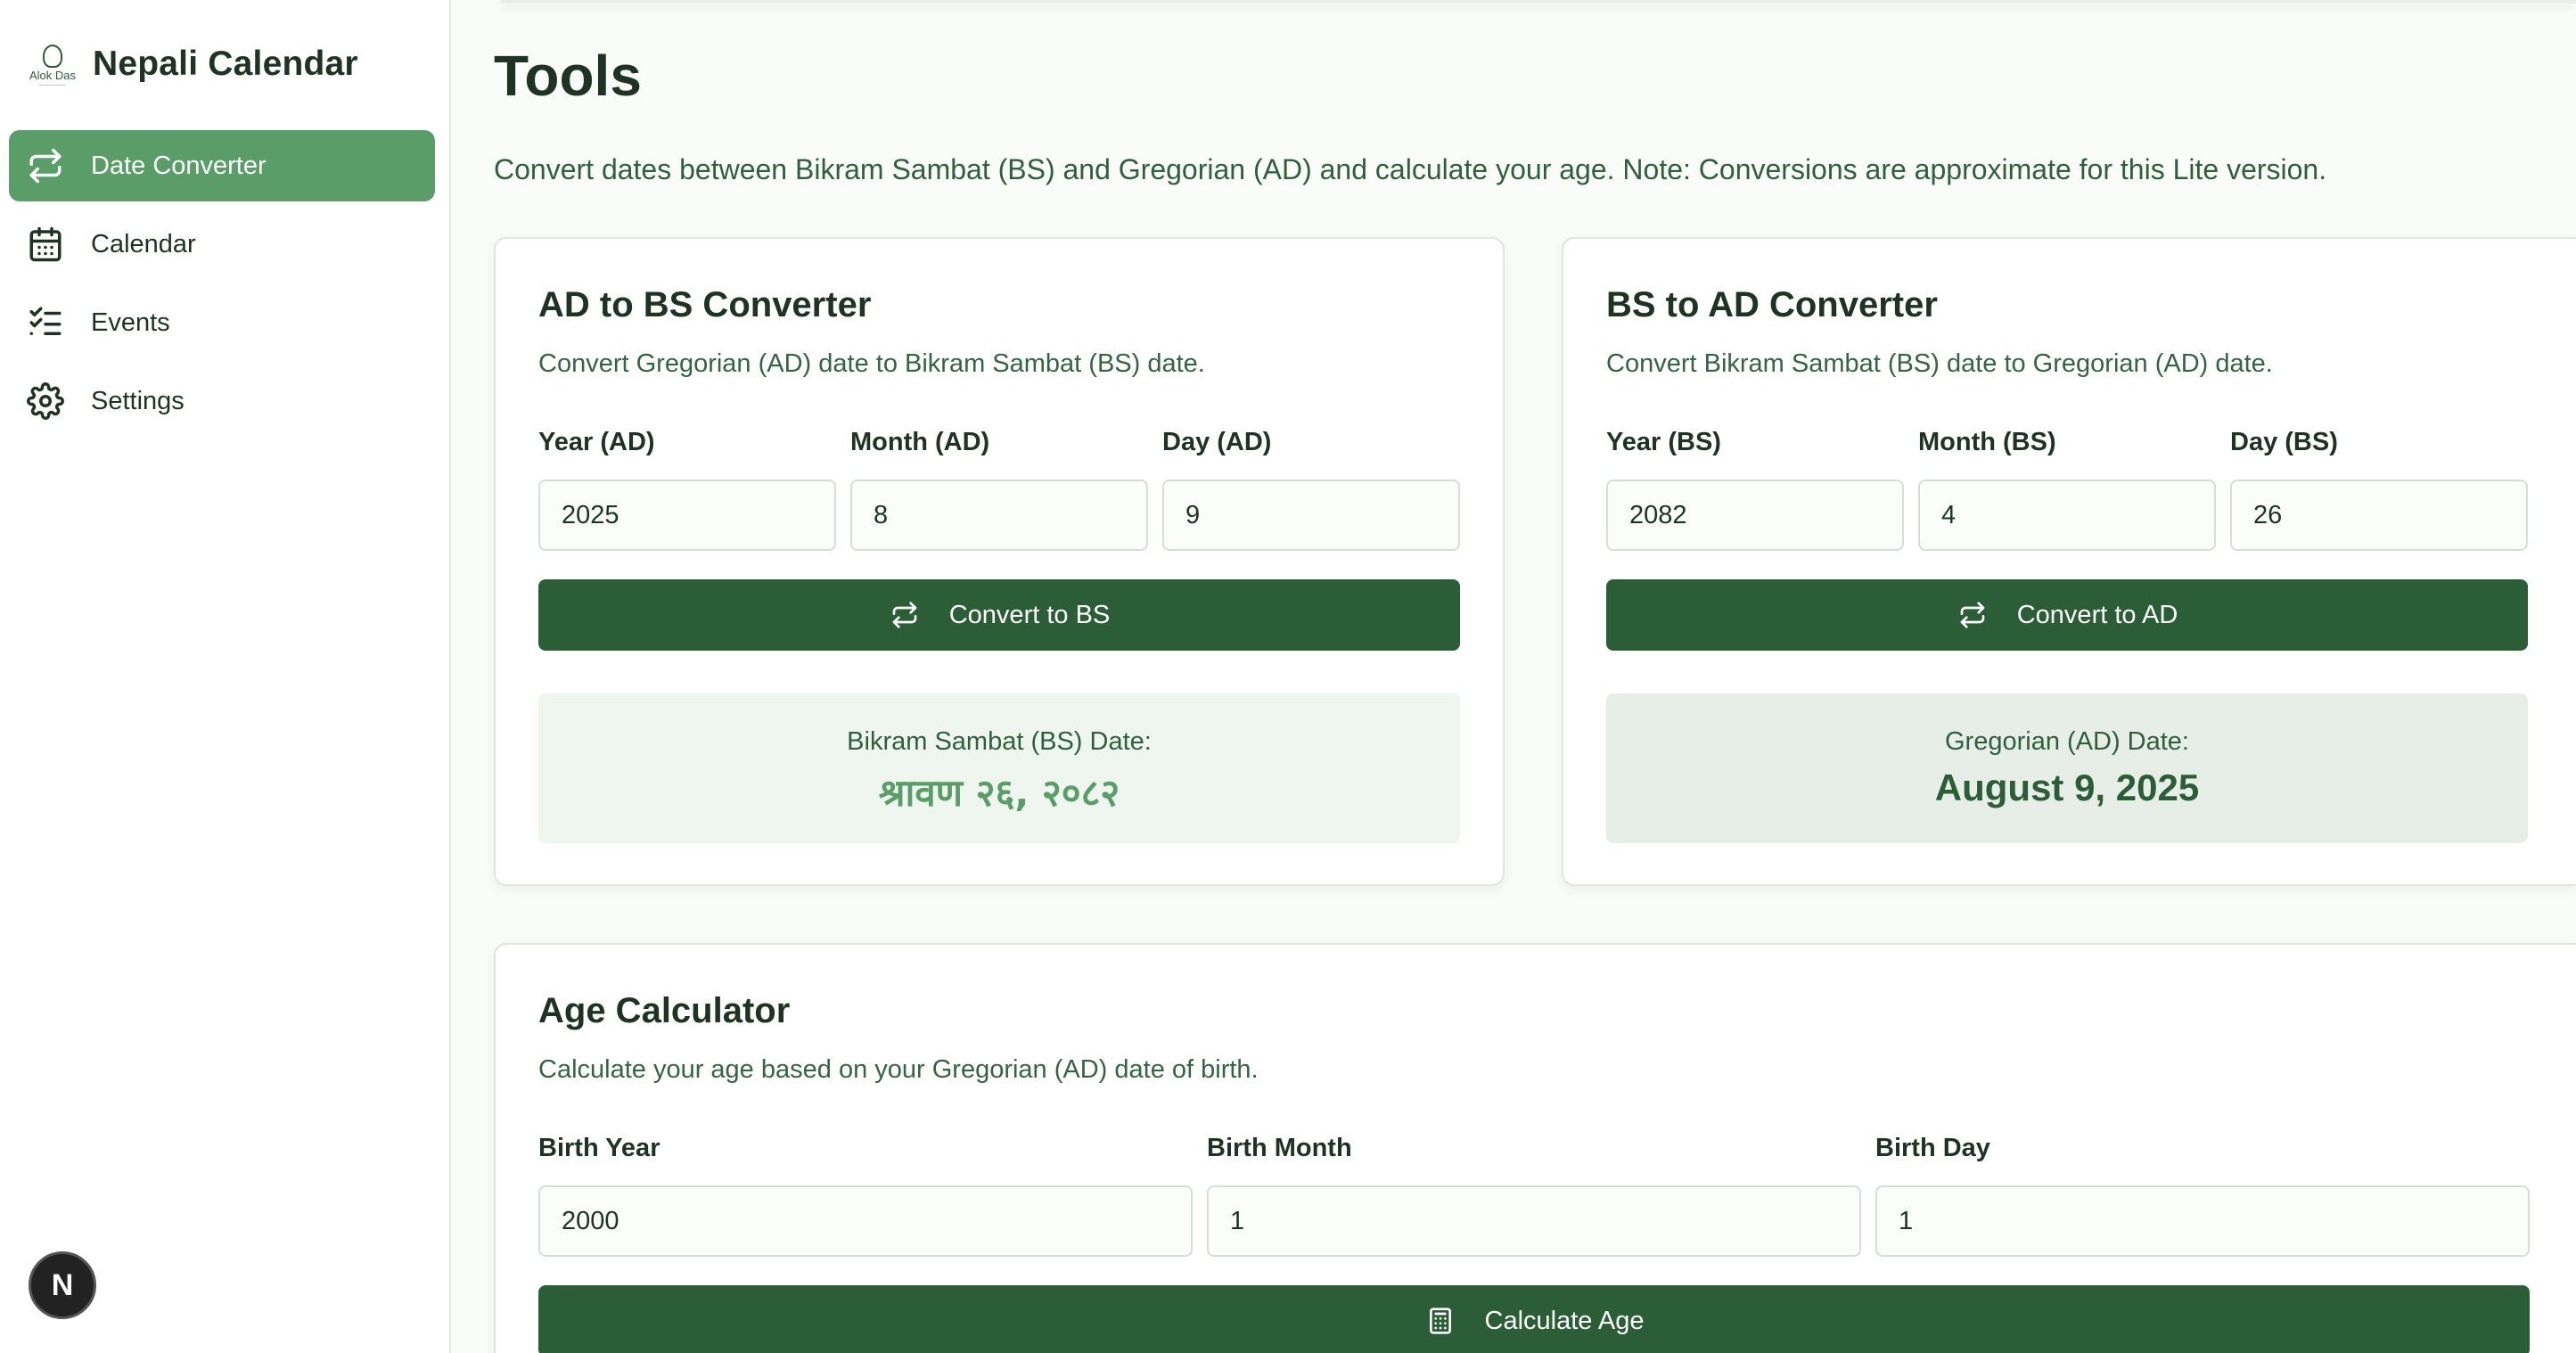 The width and height of the screenshot is (2576, 1353). What do you see at coordinates (130, 322) in the screenshot?
I see `sidebar-item-label: Events` at bounding box center [130, 322].